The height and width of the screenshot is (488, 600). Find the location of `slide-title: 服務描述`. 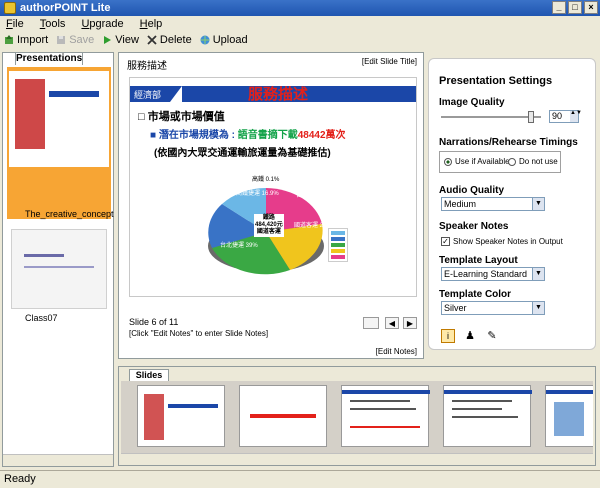

slide-title: 服務描述 is located at coordinates (147, 66).